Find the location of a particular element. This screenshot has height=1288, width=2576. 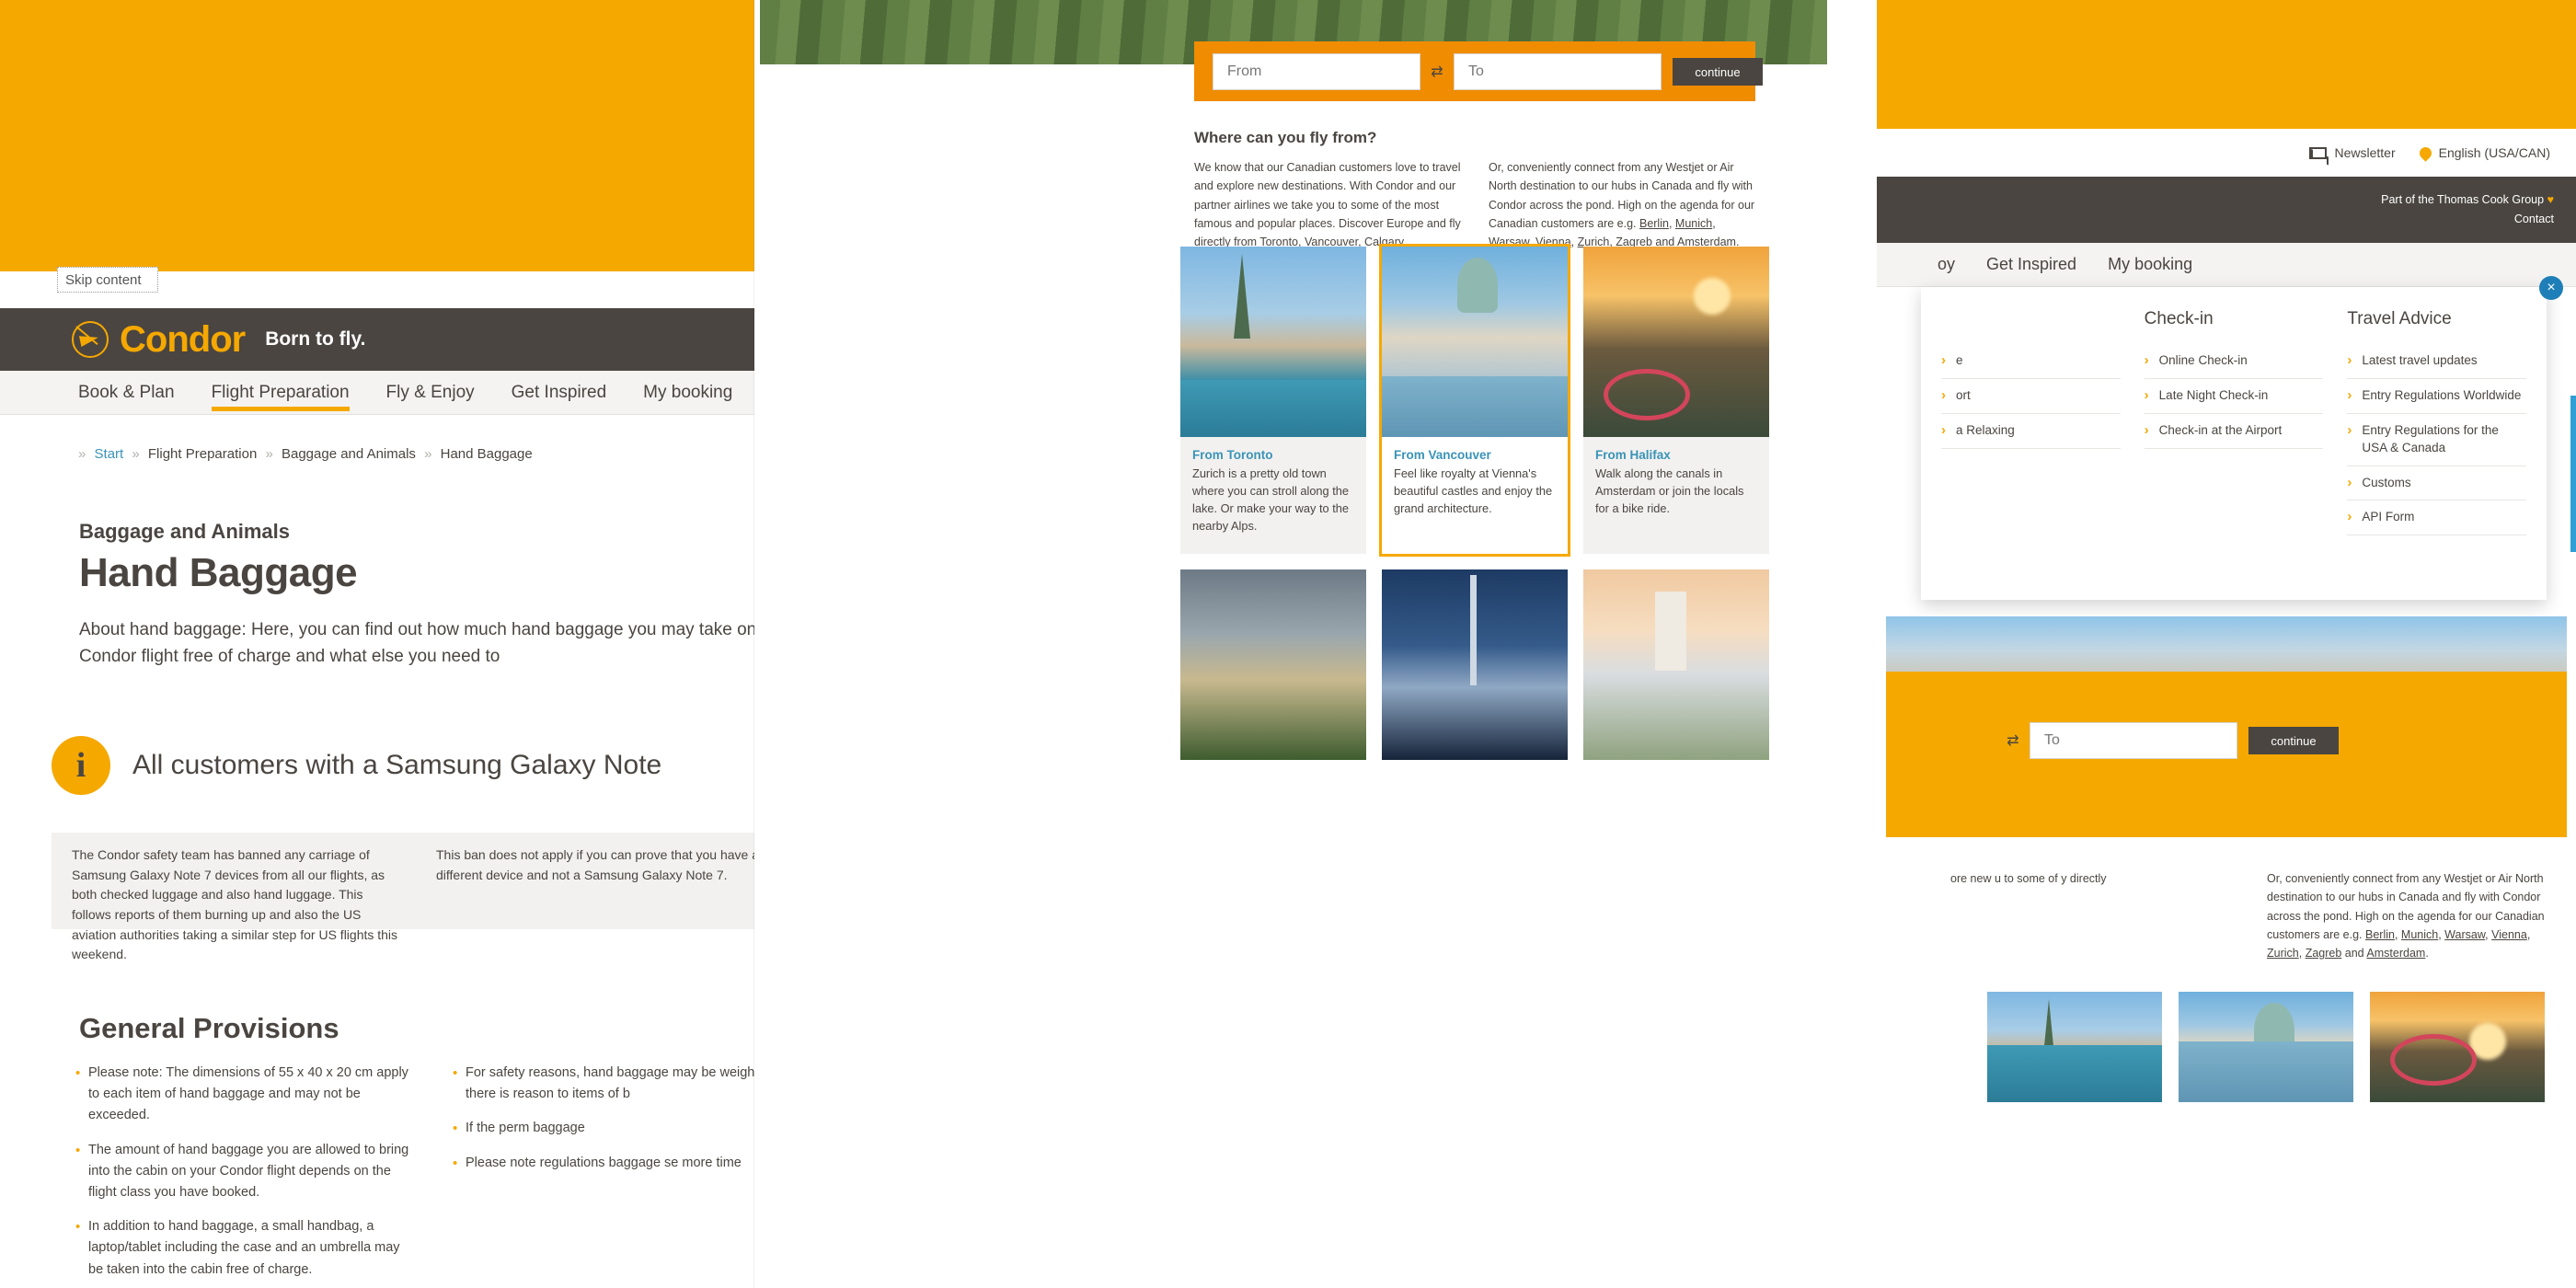

zagreb-photo is located at coordinates (1273, 664).